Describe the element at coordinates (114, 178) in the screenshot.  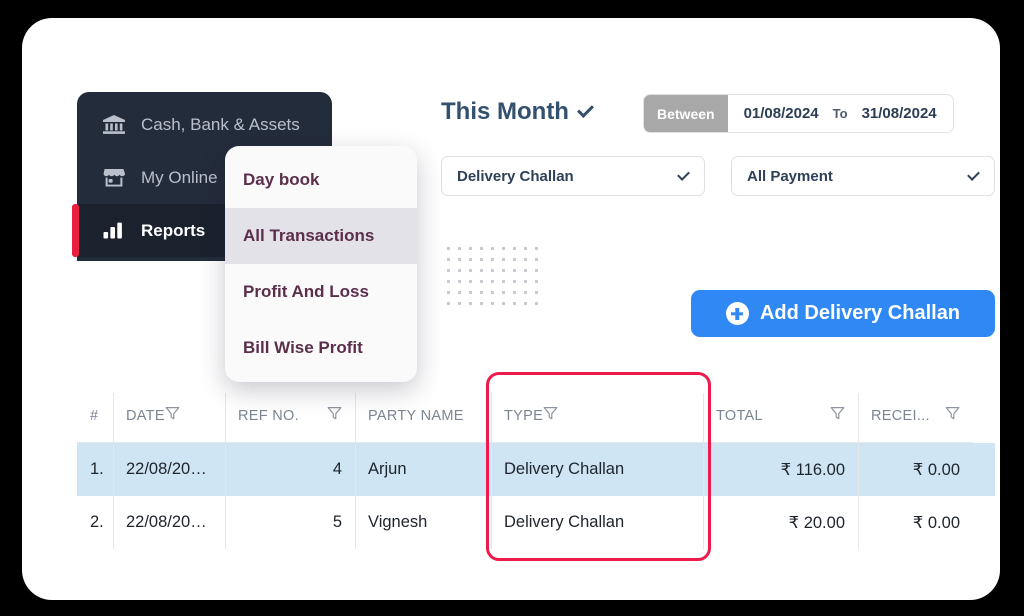
I see `store-icon` at that location.